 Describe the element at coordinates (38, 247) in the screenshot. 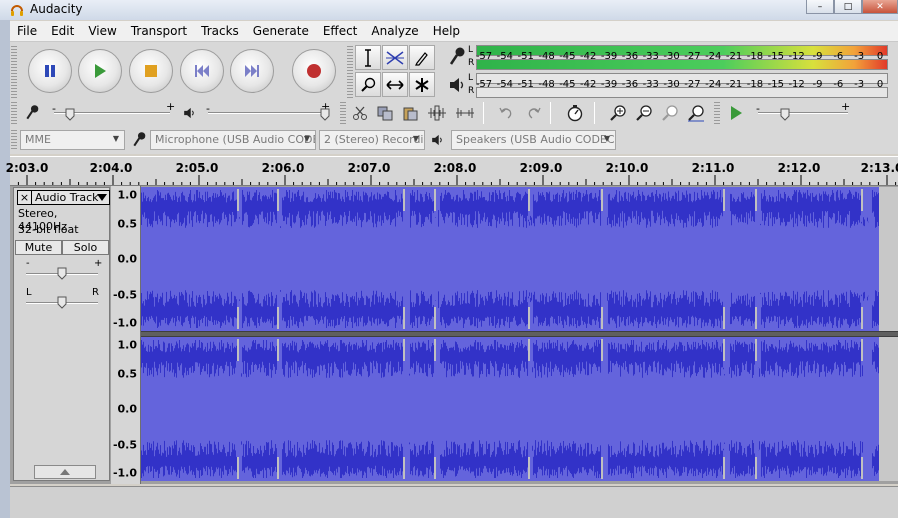

I see `mute-button: Mute` at that location.